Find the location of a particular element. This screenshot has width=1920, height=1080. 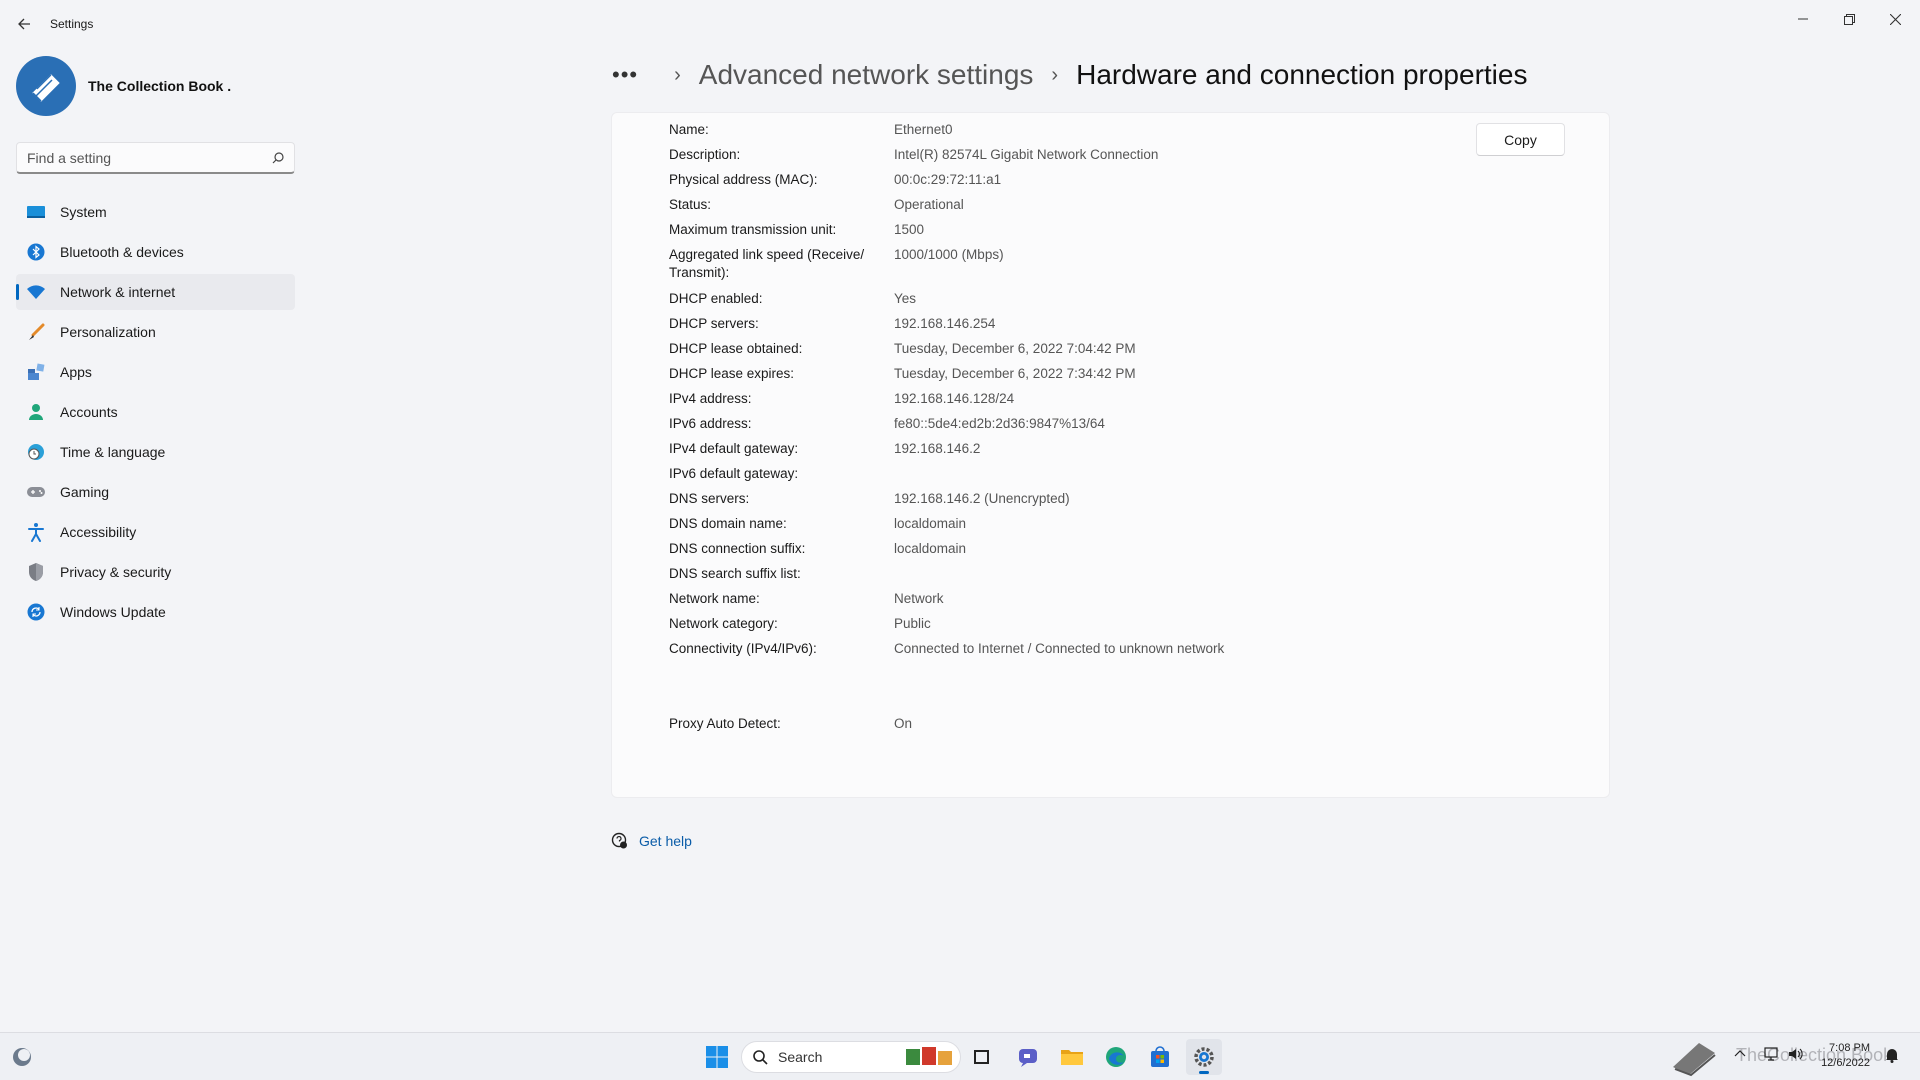

property-label: Proxy Auto Detect: is located at coordinates (725, 723).